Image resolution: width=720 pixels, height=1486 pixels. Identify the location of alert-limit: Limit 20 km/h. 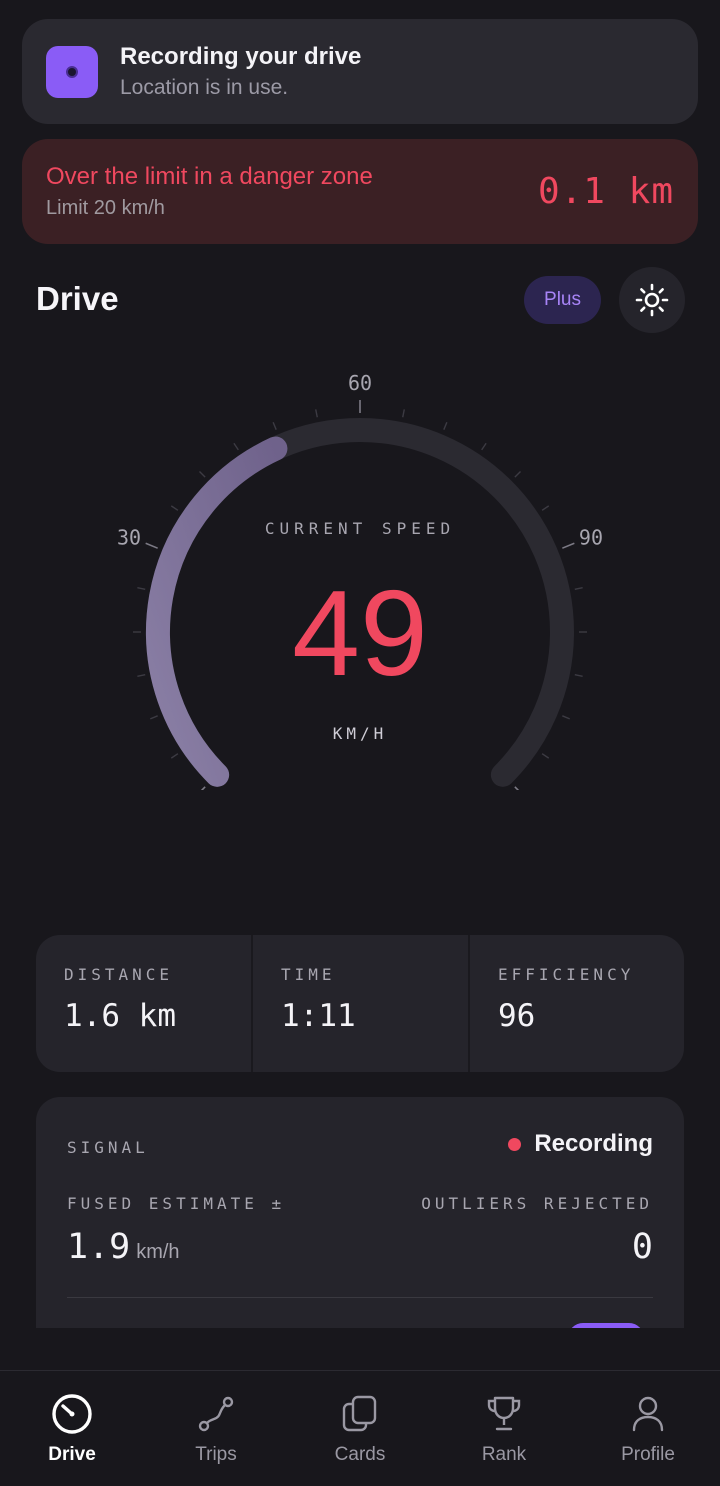
(105, 207).